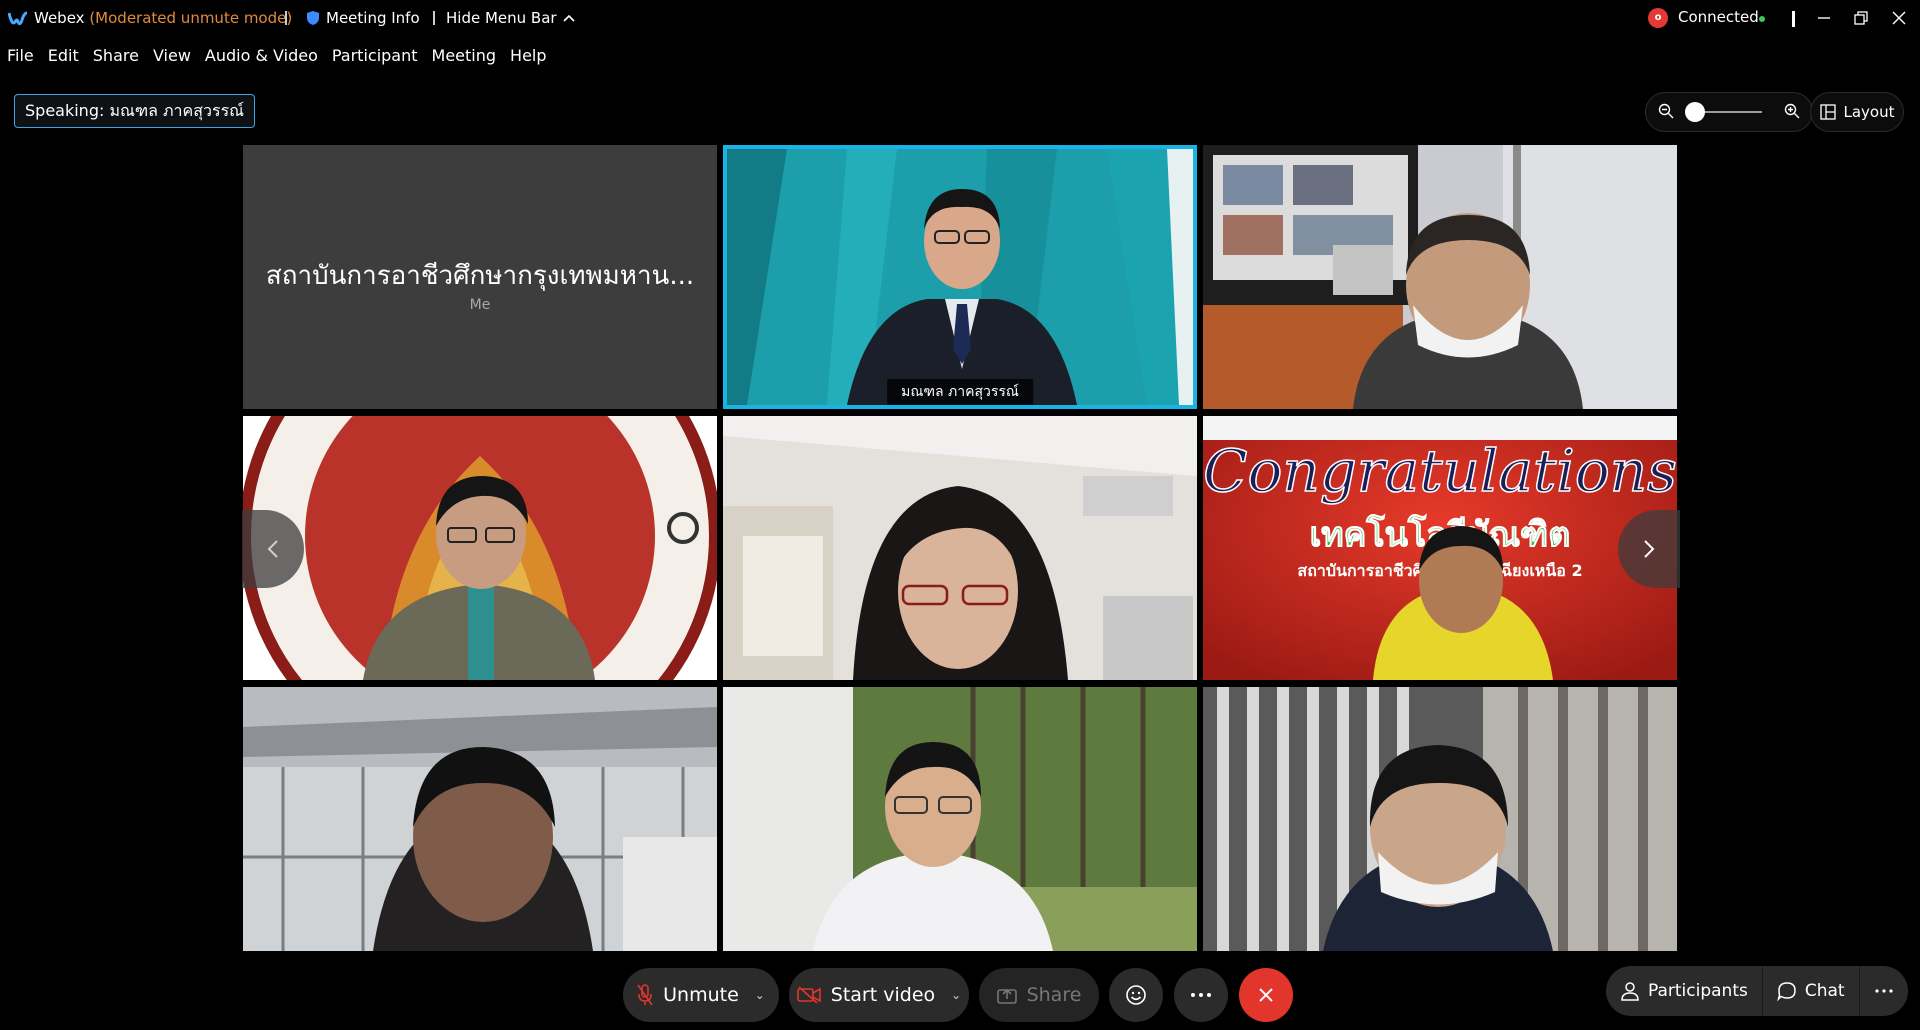  What do you see at coordinates (1869, 112) in the screenshot?
I see `layout-label: Layout` at bounding box center [1869, 112].